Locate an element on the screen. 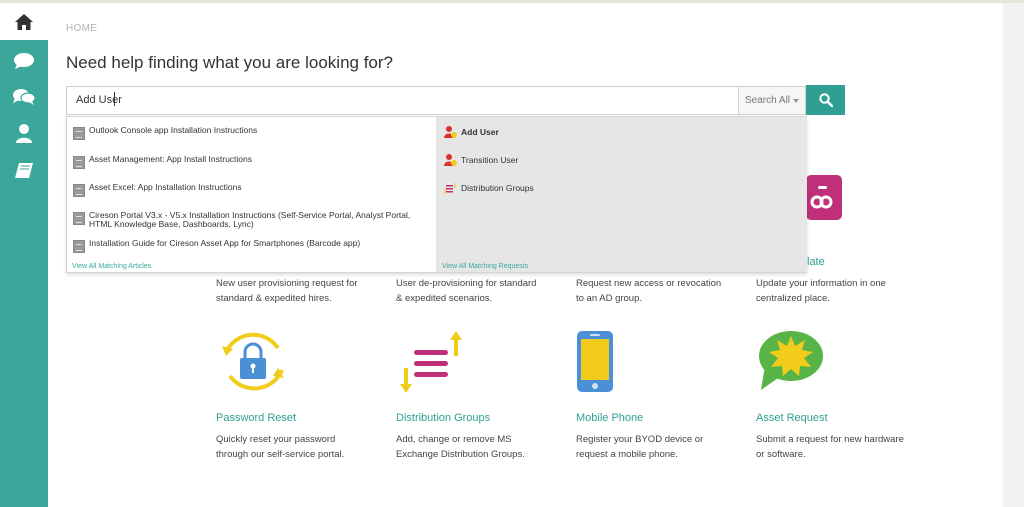 The height and width of the screenshot is (507, 1024). lock-icon is located at coordinates (252, 364).